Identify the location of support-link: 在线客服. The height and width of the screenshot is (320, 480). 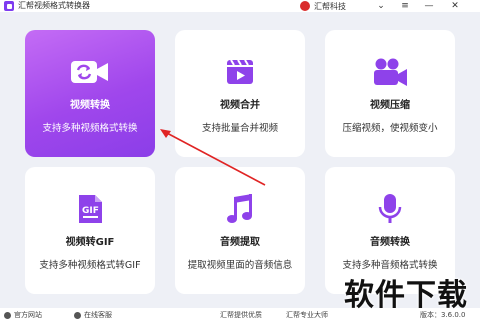
(93, 315).